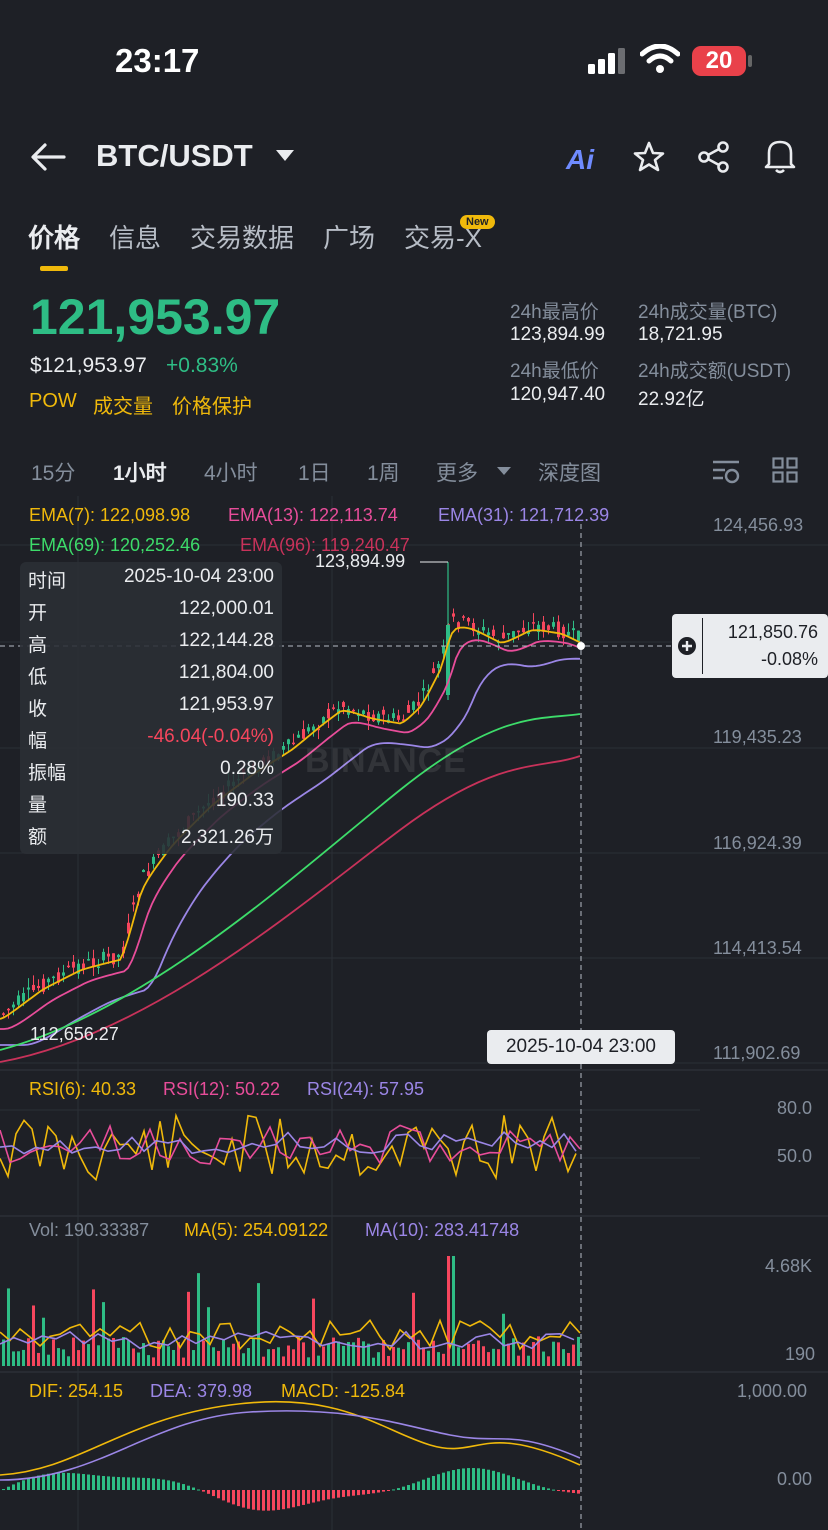 This screenshot has width=828, height=1530. I want to click on interval-more: 更多, so click(457, 472).